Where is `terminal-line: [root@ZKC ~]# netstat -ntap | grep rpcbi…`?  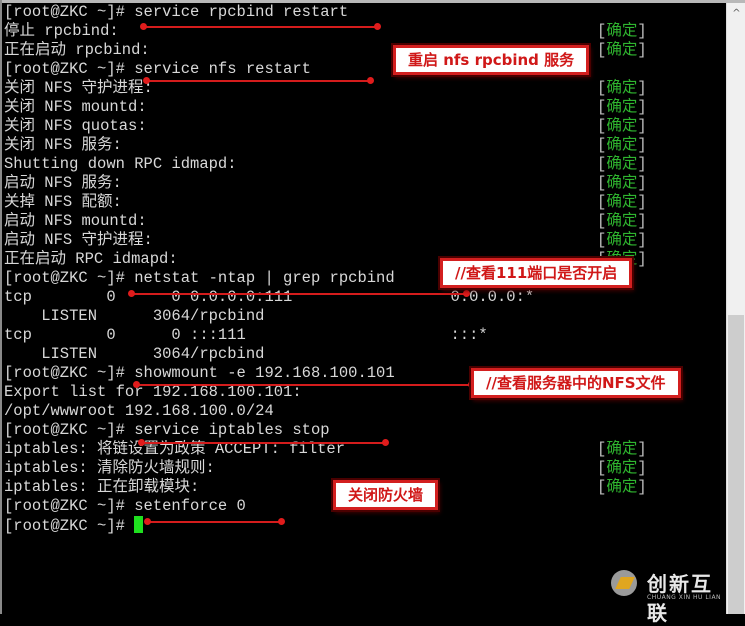
terminal-line: [root@ZKC ~]# netstat -ntap | grep rpcbi… is located at coordinates (199, 278).